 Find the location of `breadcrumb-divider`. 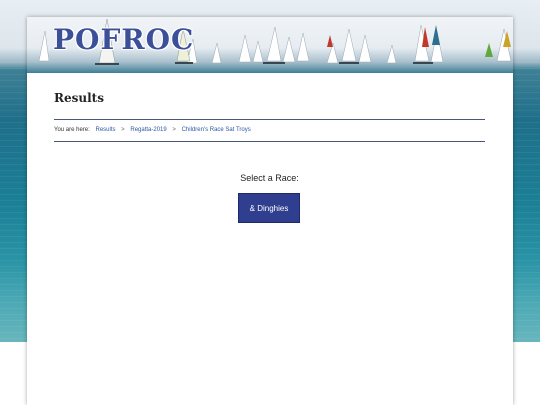

breadcrumb-divider is located at coordinates (269, 141).